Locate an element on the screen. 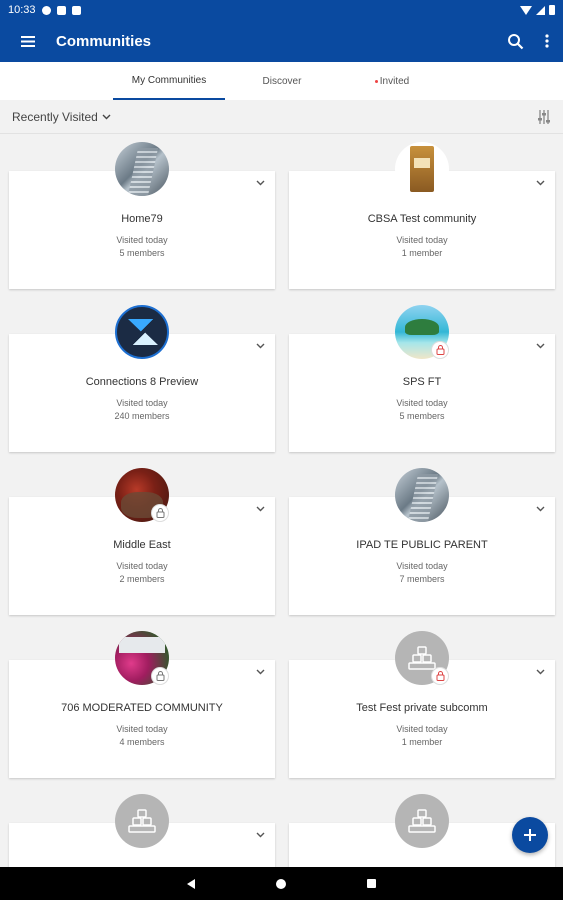 The image size is (563, 900). search-button is located at coordinates (515, 41).